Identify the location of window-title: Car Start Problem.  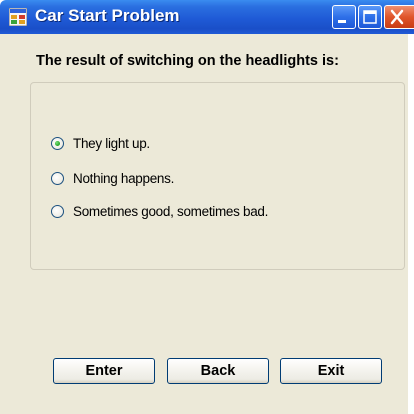
(107, 15).